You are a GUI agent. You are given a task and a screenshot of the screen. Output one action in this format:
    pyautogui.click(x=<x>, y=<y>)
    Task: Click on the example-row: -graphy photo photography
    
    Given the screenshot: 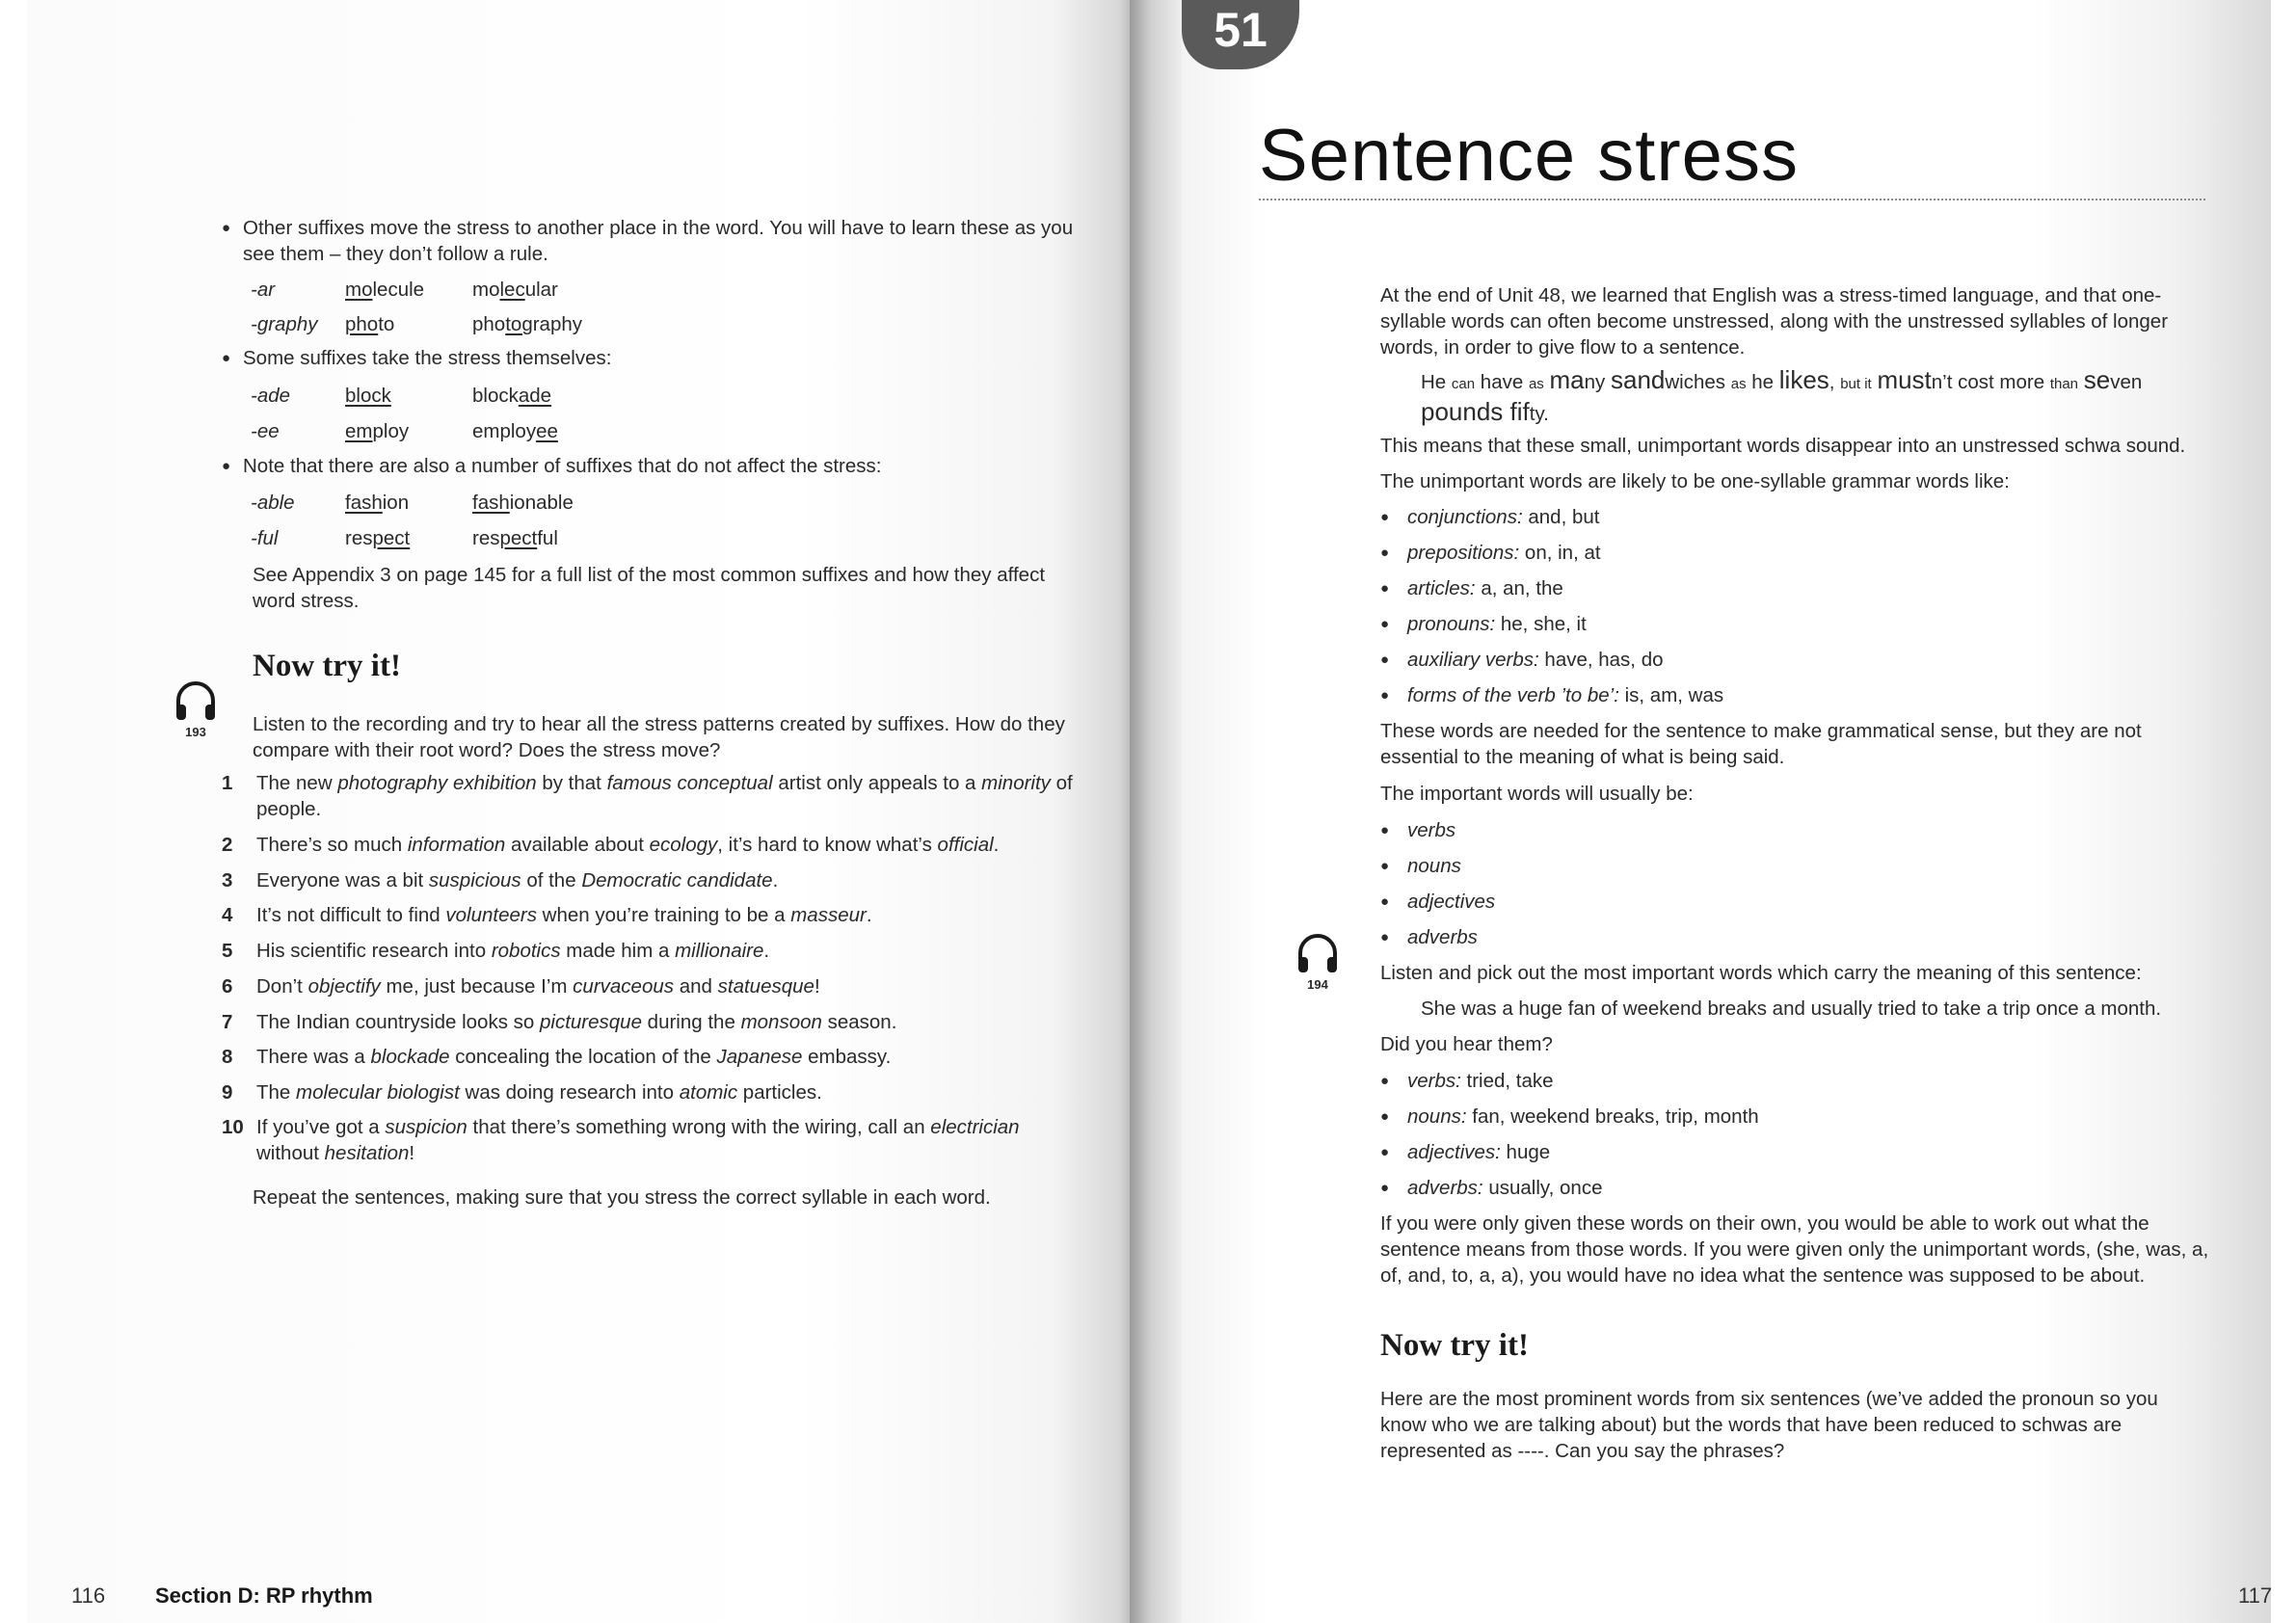 What is the action you would take?
    pyautogui.click(x=416, y=324)
    